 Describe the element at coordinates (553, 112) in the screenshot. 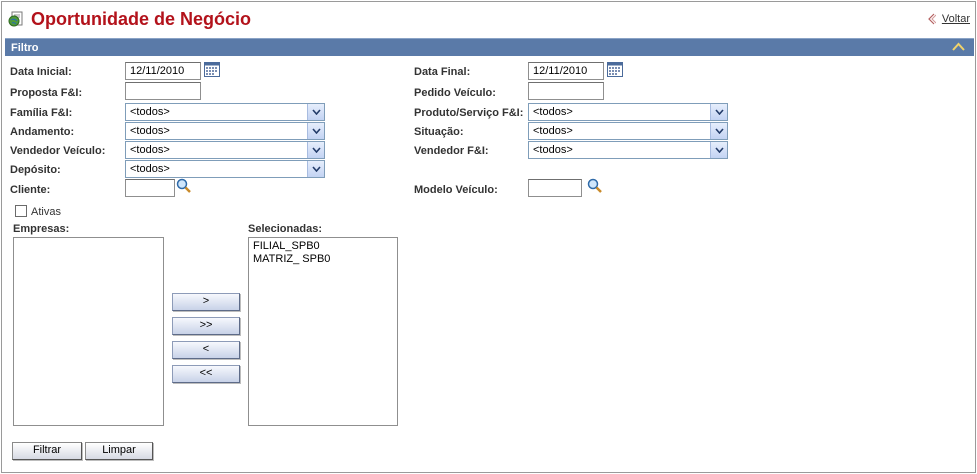

I see `produto-servico-select-value: <todos>` at that location.